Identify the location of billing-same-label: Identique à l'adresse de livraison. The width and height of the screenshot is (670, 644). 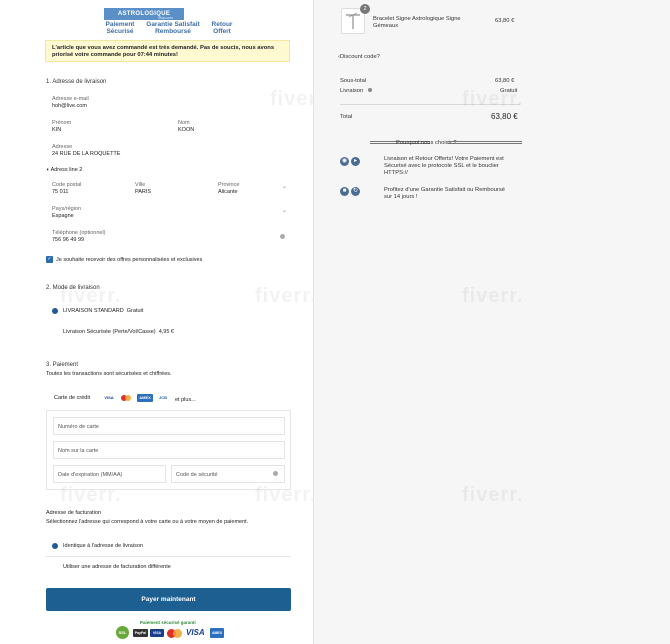
(103, 546).